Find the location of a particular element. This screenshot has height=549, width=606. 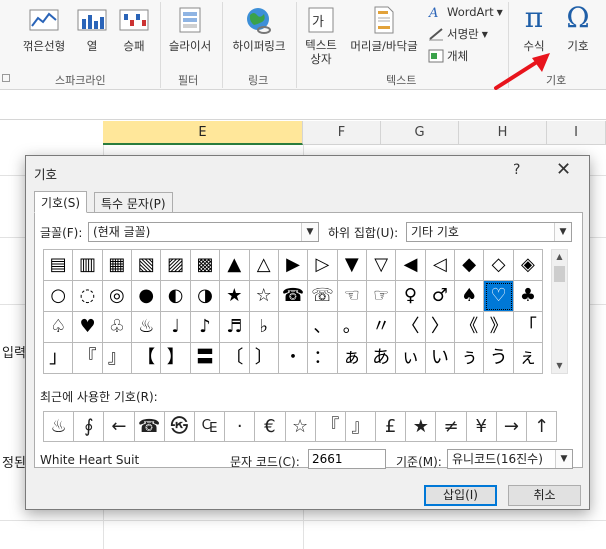

symbol-cell: 〓 is located at coordinates (205, 358).